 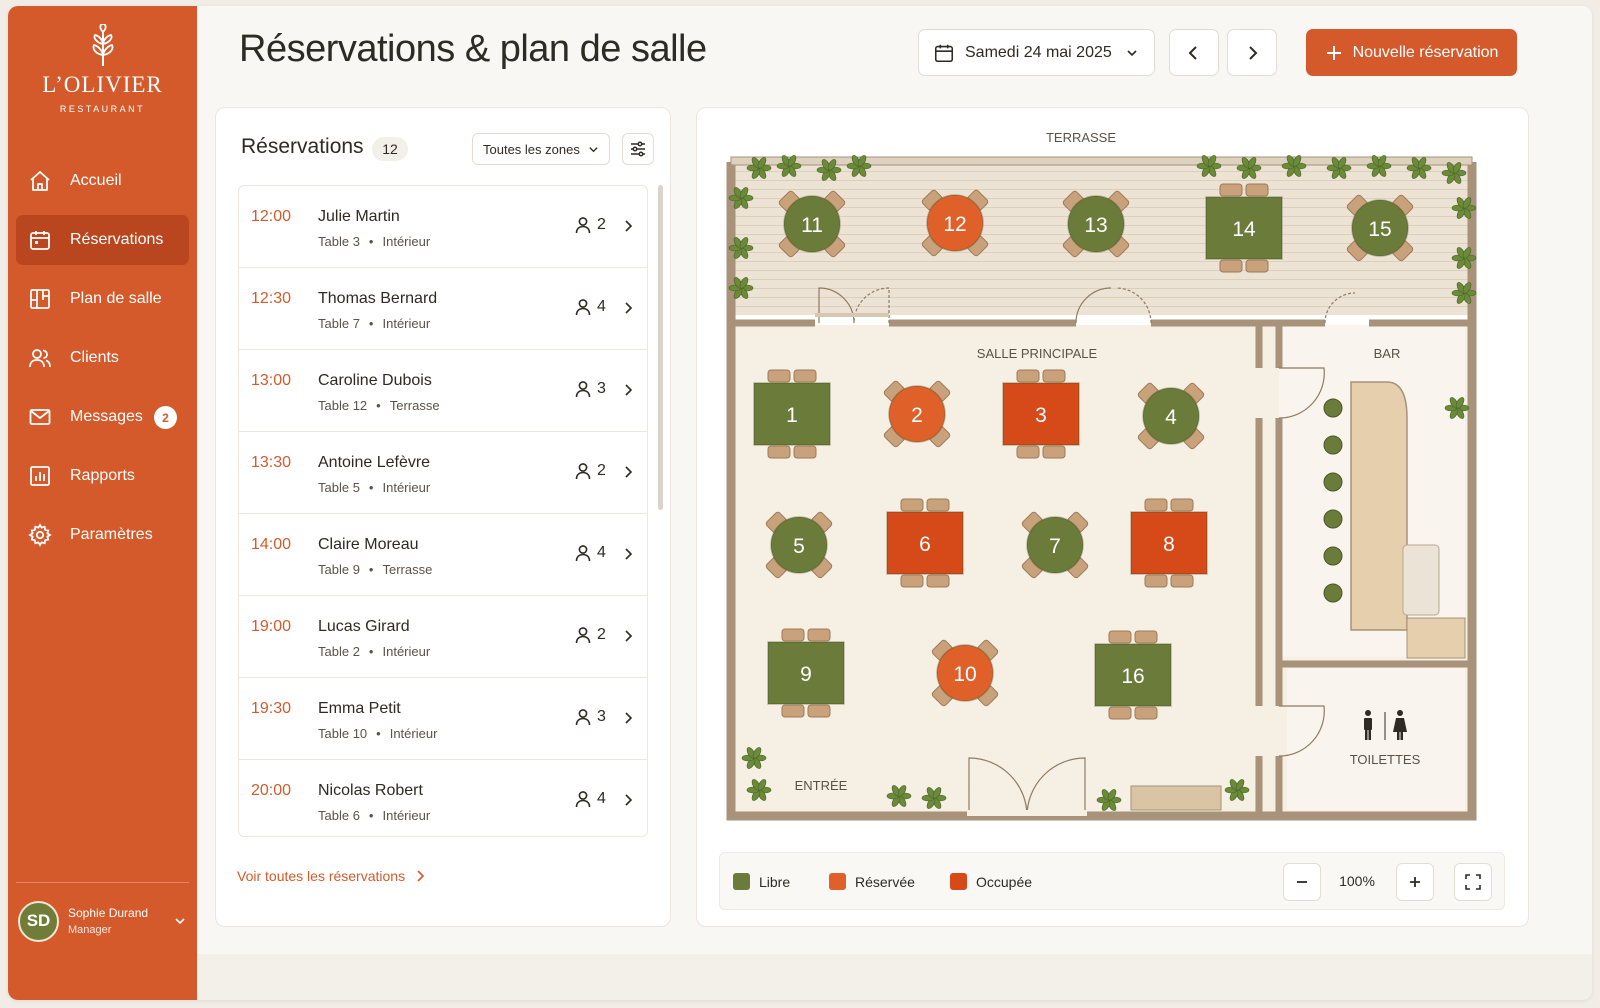 What do you see at coordinates (601, 798) in the screenshot?
I see `guest-count: 4` at bounding box center [601, 798].